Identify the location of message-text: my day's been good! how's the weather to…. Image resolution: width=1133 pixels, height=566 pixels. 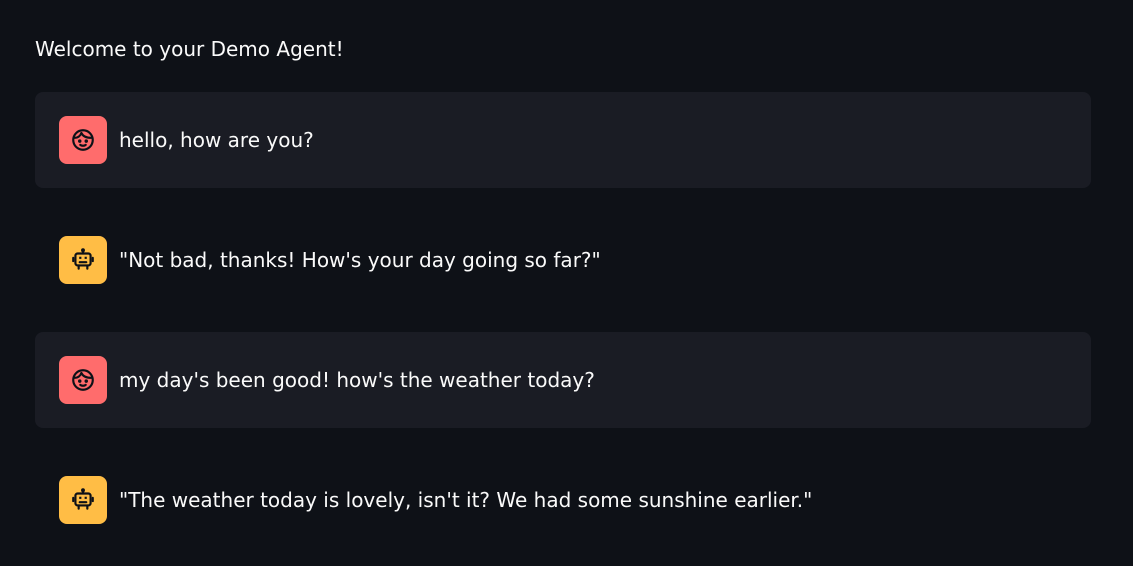
(357, 380).